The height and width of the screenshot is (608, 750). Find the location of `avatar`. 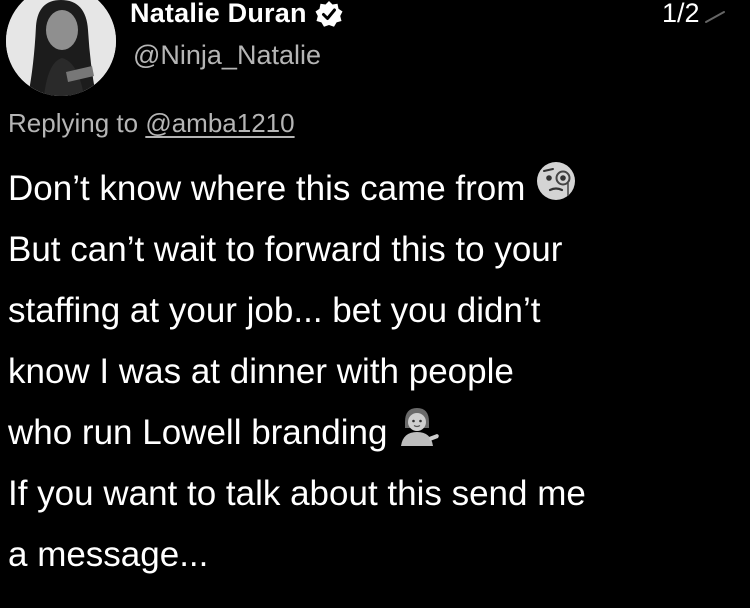

avatar is located at coordinates (61, 48).